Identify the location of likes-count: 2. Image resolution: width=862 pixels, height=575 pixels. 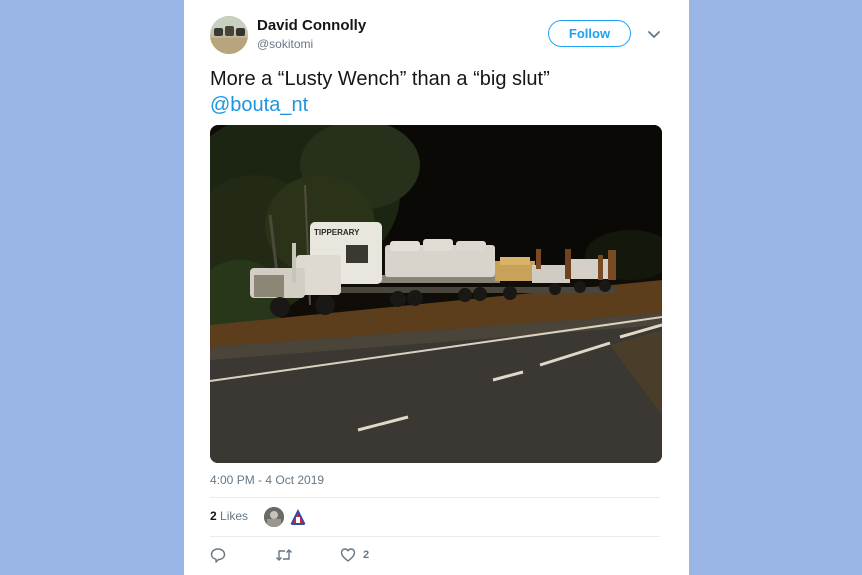
(213, 516).